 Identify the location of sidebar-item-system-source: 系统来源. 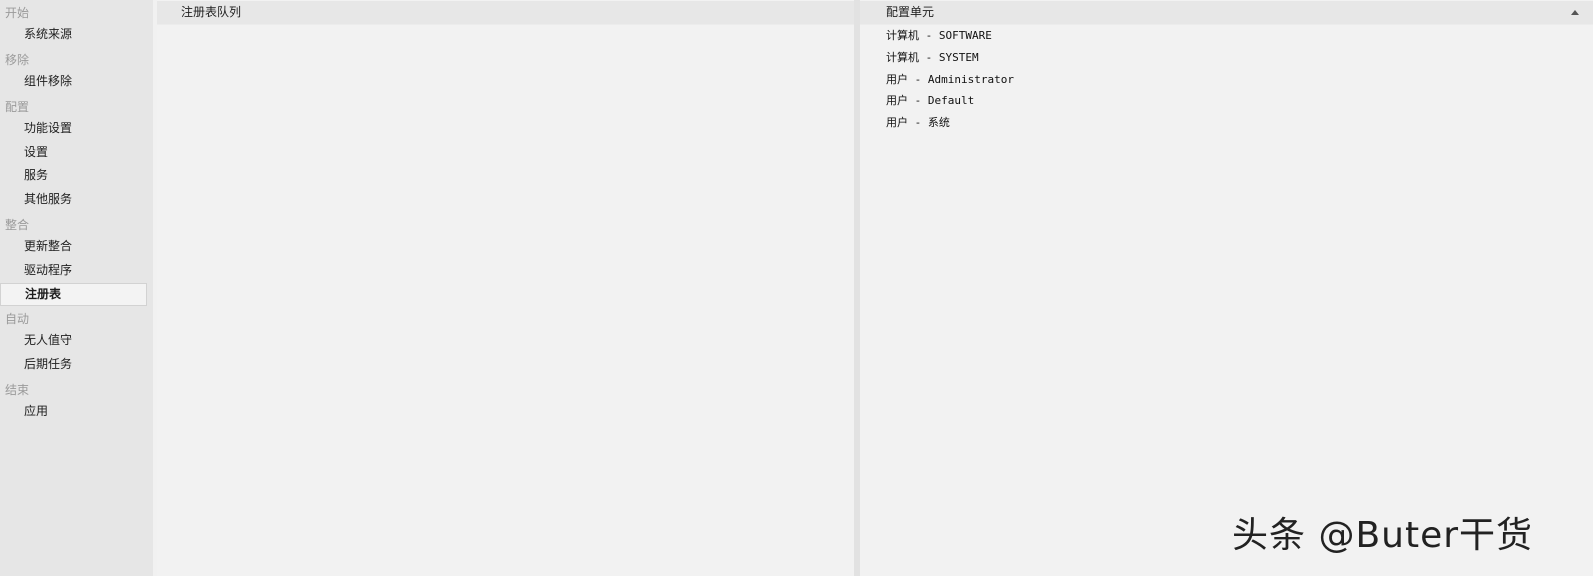
(73, 34).